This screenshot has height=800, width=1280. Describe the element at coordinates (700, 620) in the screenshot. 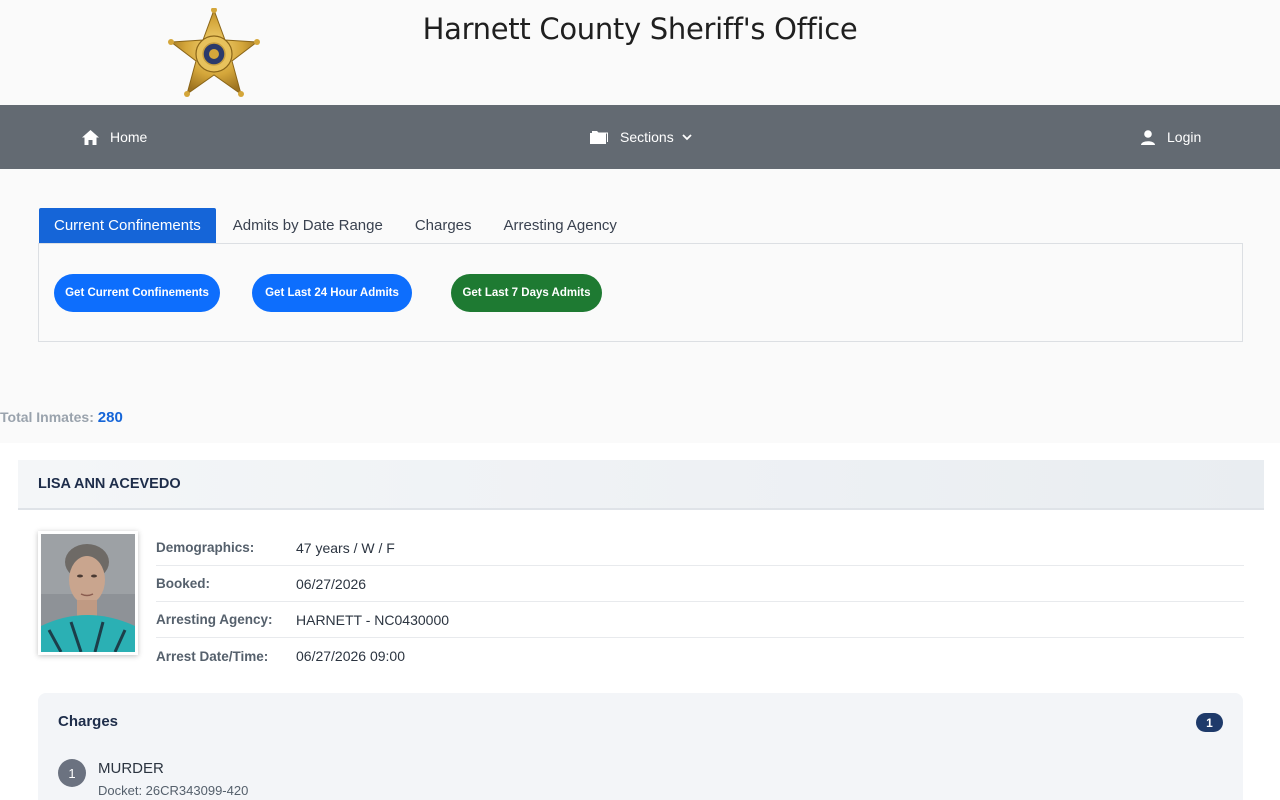

I see `detail-row-arresting-agency: Arresting Agency: HARNETT - NC0430000` at that location.